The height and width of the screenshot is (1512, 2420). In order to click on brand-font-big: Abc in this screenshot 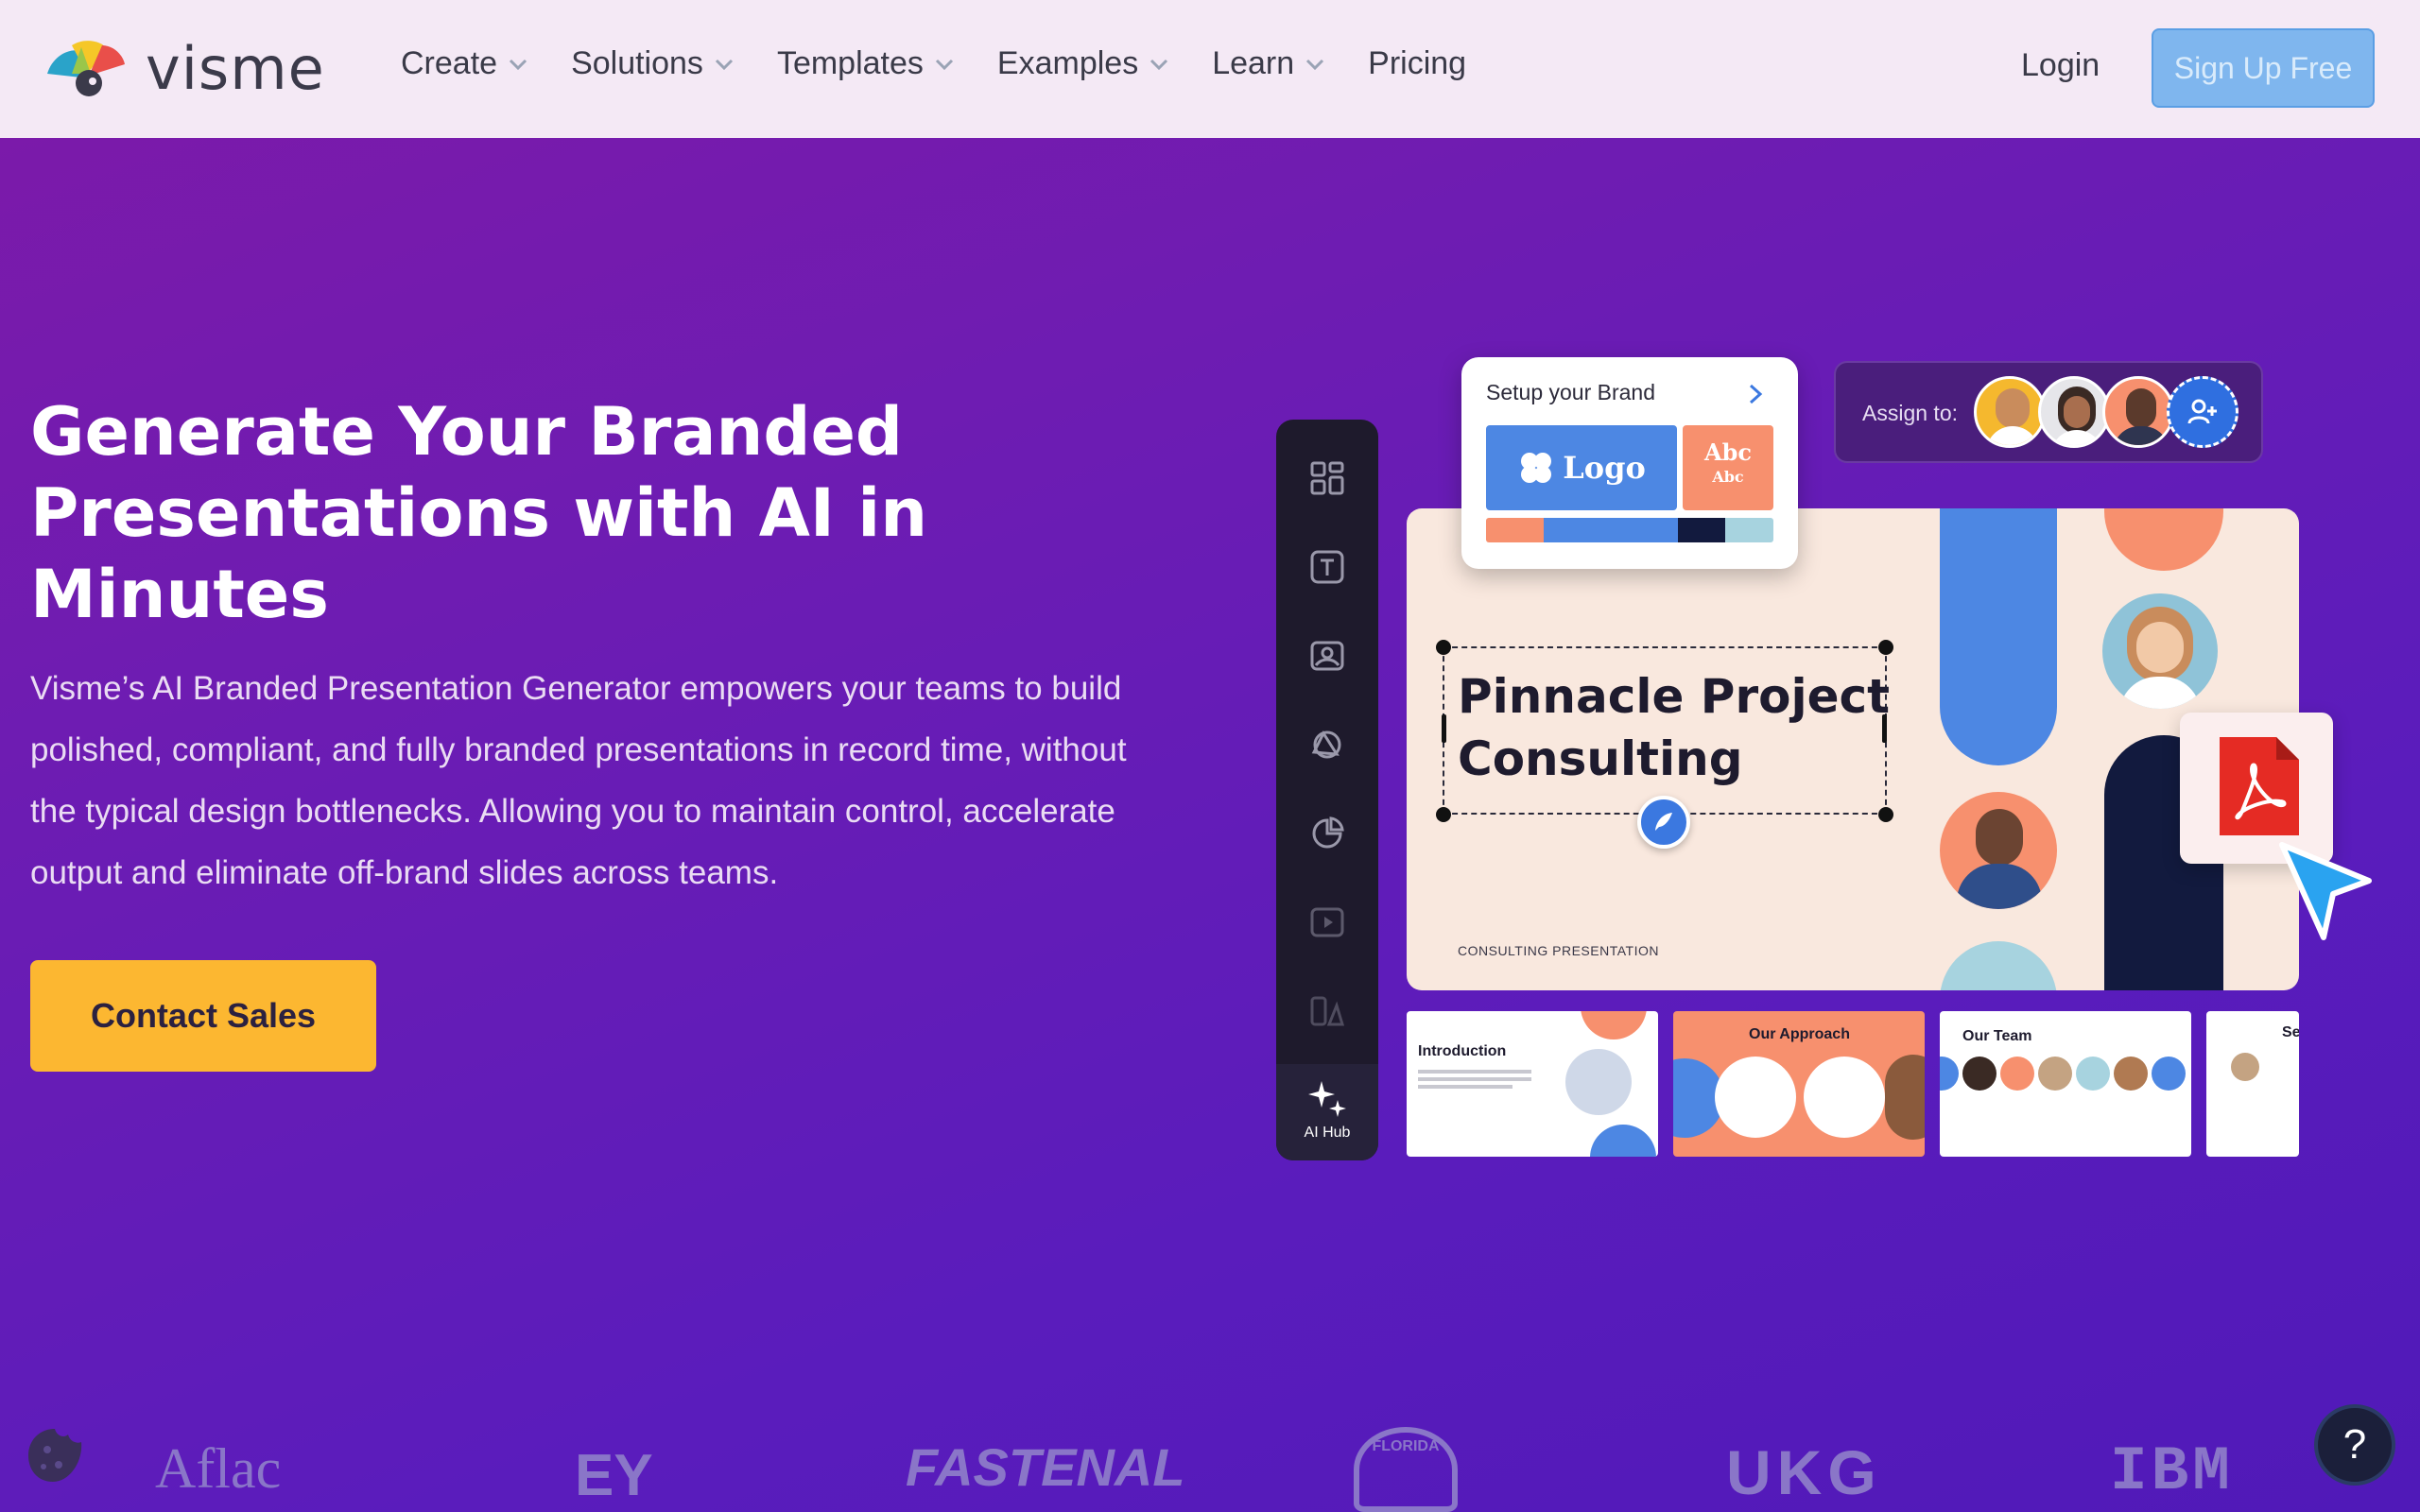, I will do `click(1727, 452)`.